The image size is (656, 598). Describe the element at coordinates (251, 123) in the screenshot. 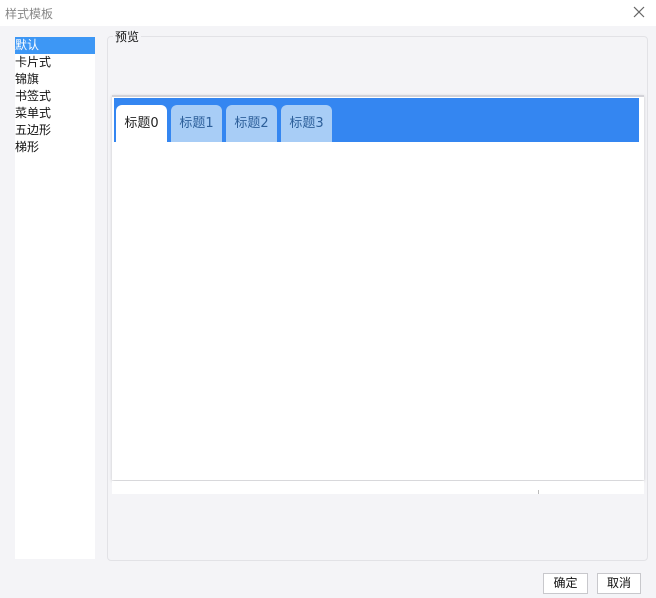

I see `preview-tab-2: 标题2` at that location.